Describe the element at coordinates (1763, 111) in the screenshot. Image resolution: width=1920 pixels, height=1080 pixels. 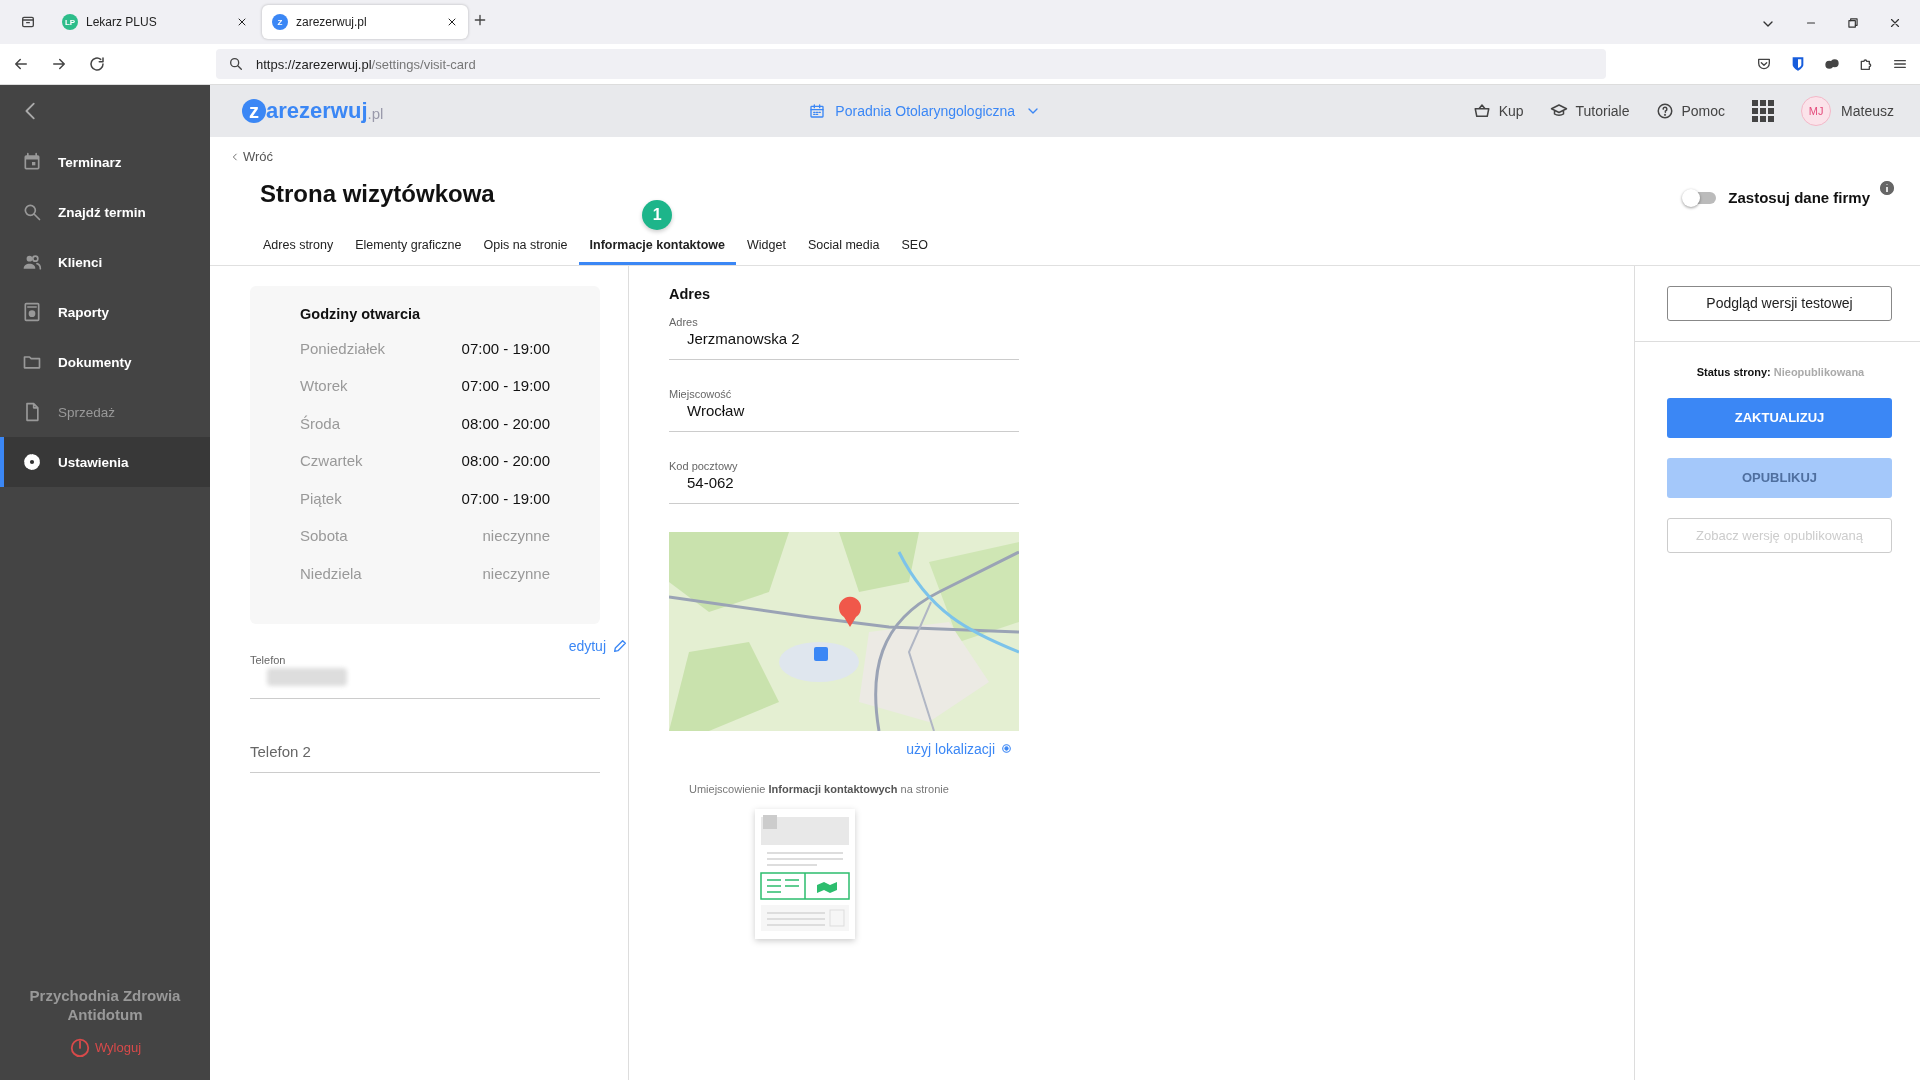
I see `apps-grid-icon` at that location.